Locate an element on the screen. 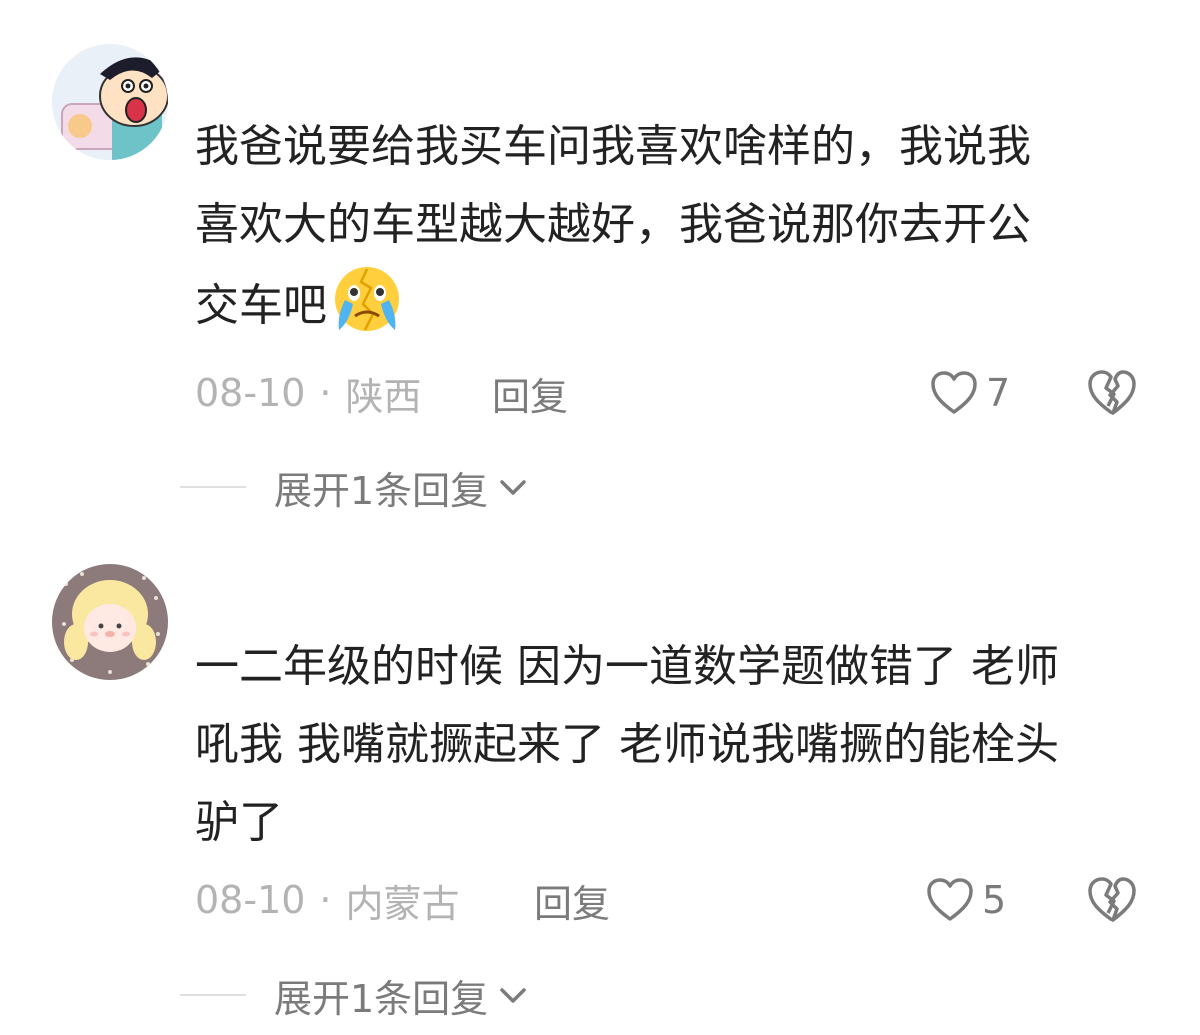  comment-line: 喜欢大的车型越大越好，我爸说那你去开公 is located at coordinates (613, 224).